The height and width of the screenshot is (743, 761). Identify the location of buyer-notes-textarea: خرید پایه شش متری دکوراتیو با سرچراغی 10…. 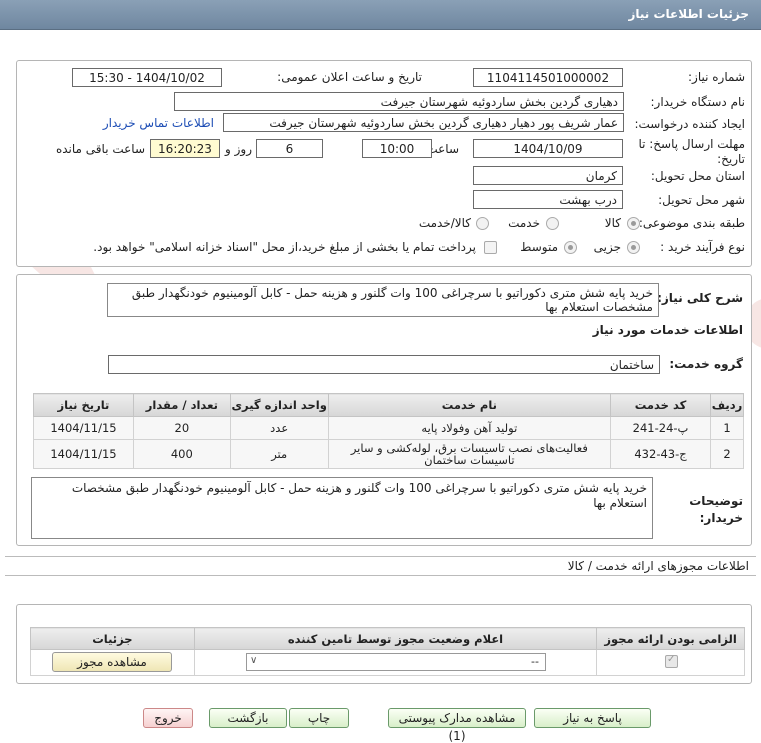
(342, 508).